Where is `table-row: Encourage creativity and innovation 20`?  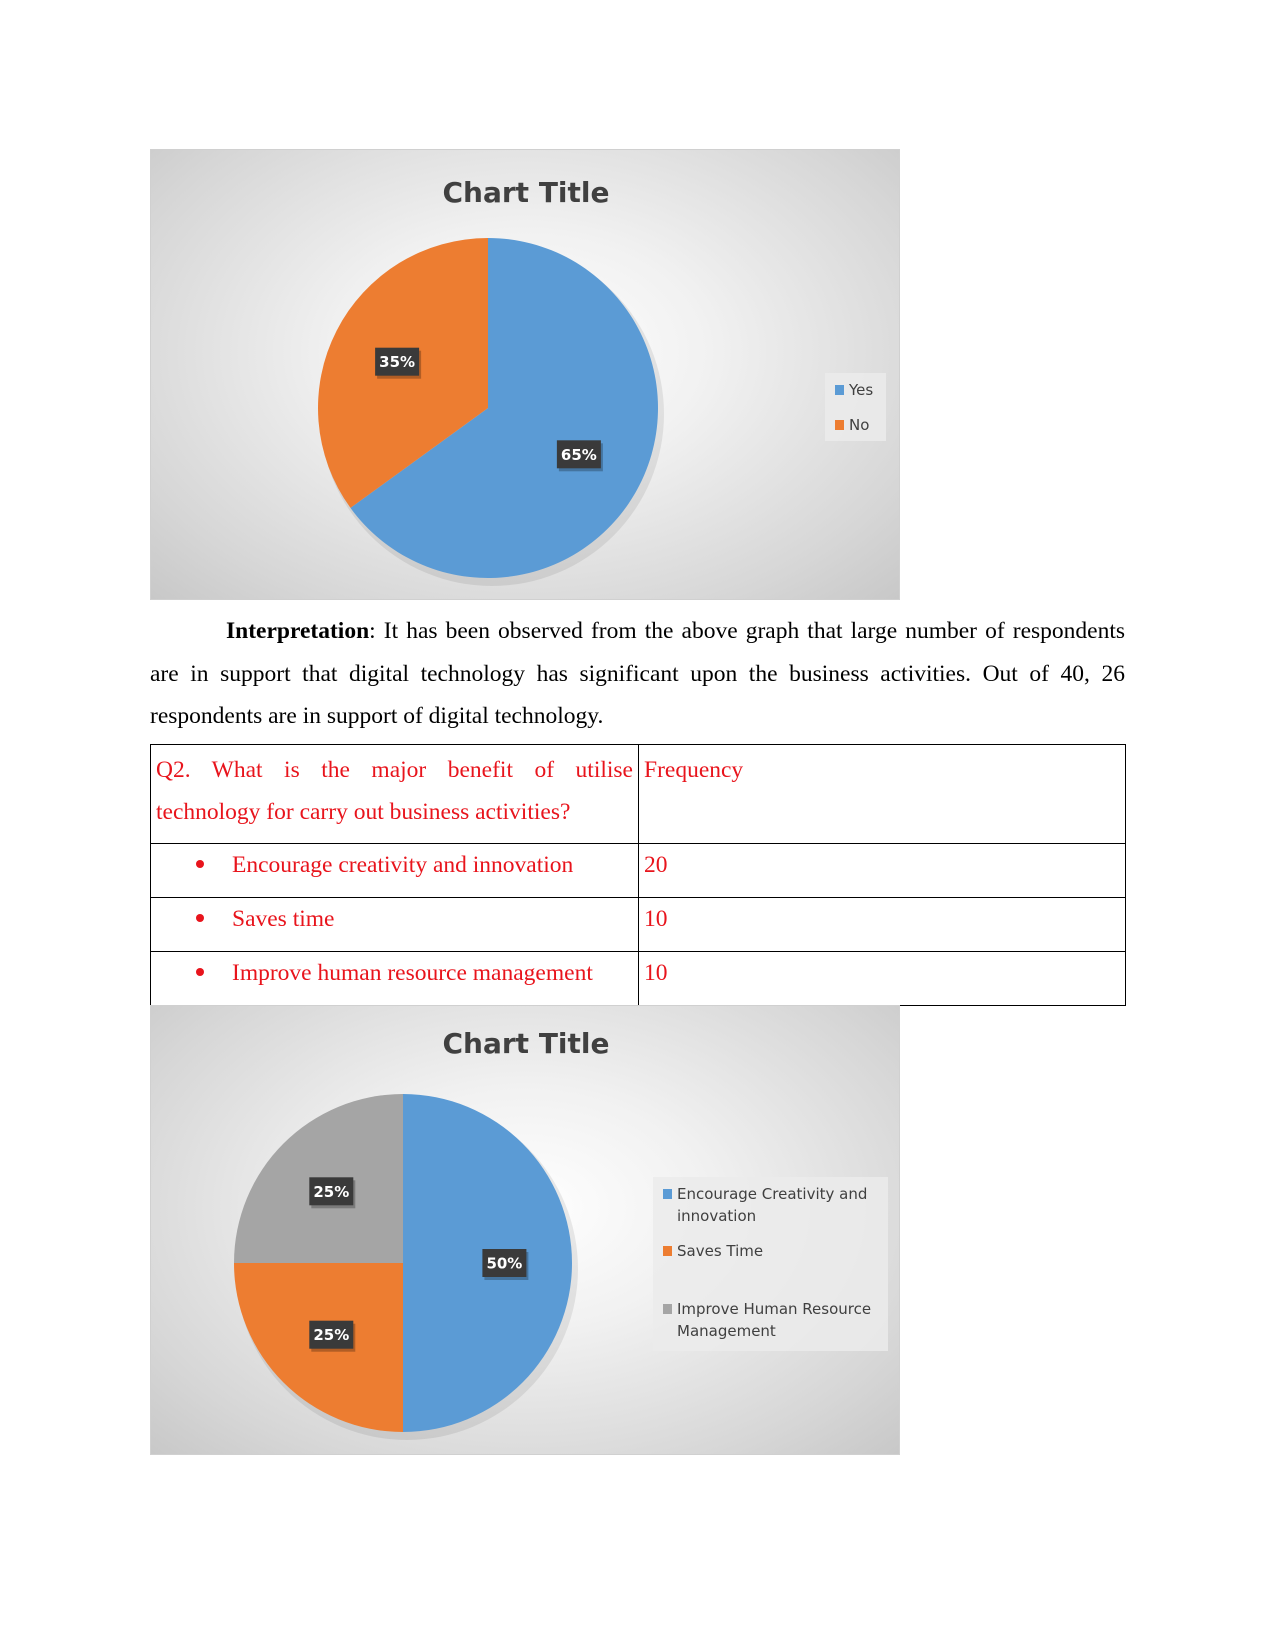
table-row: Encourage creativity and innovation 20 is located at coordinates (638, 870).